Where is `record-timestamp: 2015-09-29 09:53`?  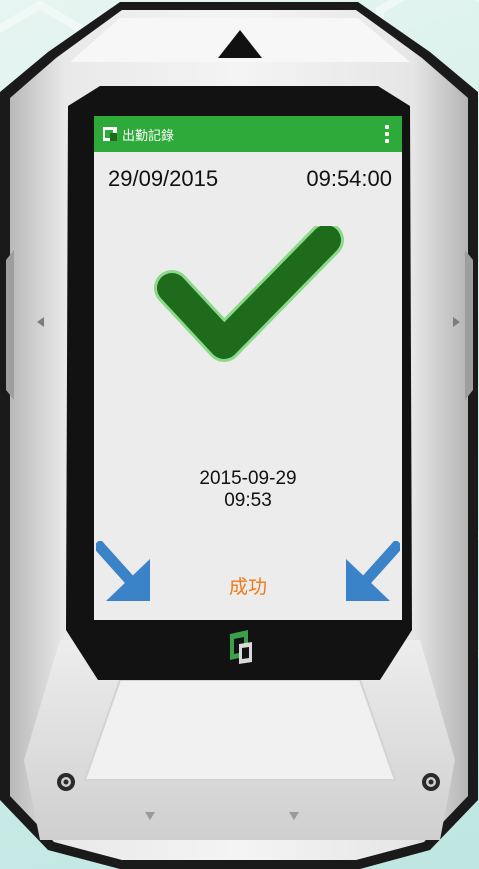
record-timestamp: 2015-09-29 09:53 is located at coordinates (248, 490).